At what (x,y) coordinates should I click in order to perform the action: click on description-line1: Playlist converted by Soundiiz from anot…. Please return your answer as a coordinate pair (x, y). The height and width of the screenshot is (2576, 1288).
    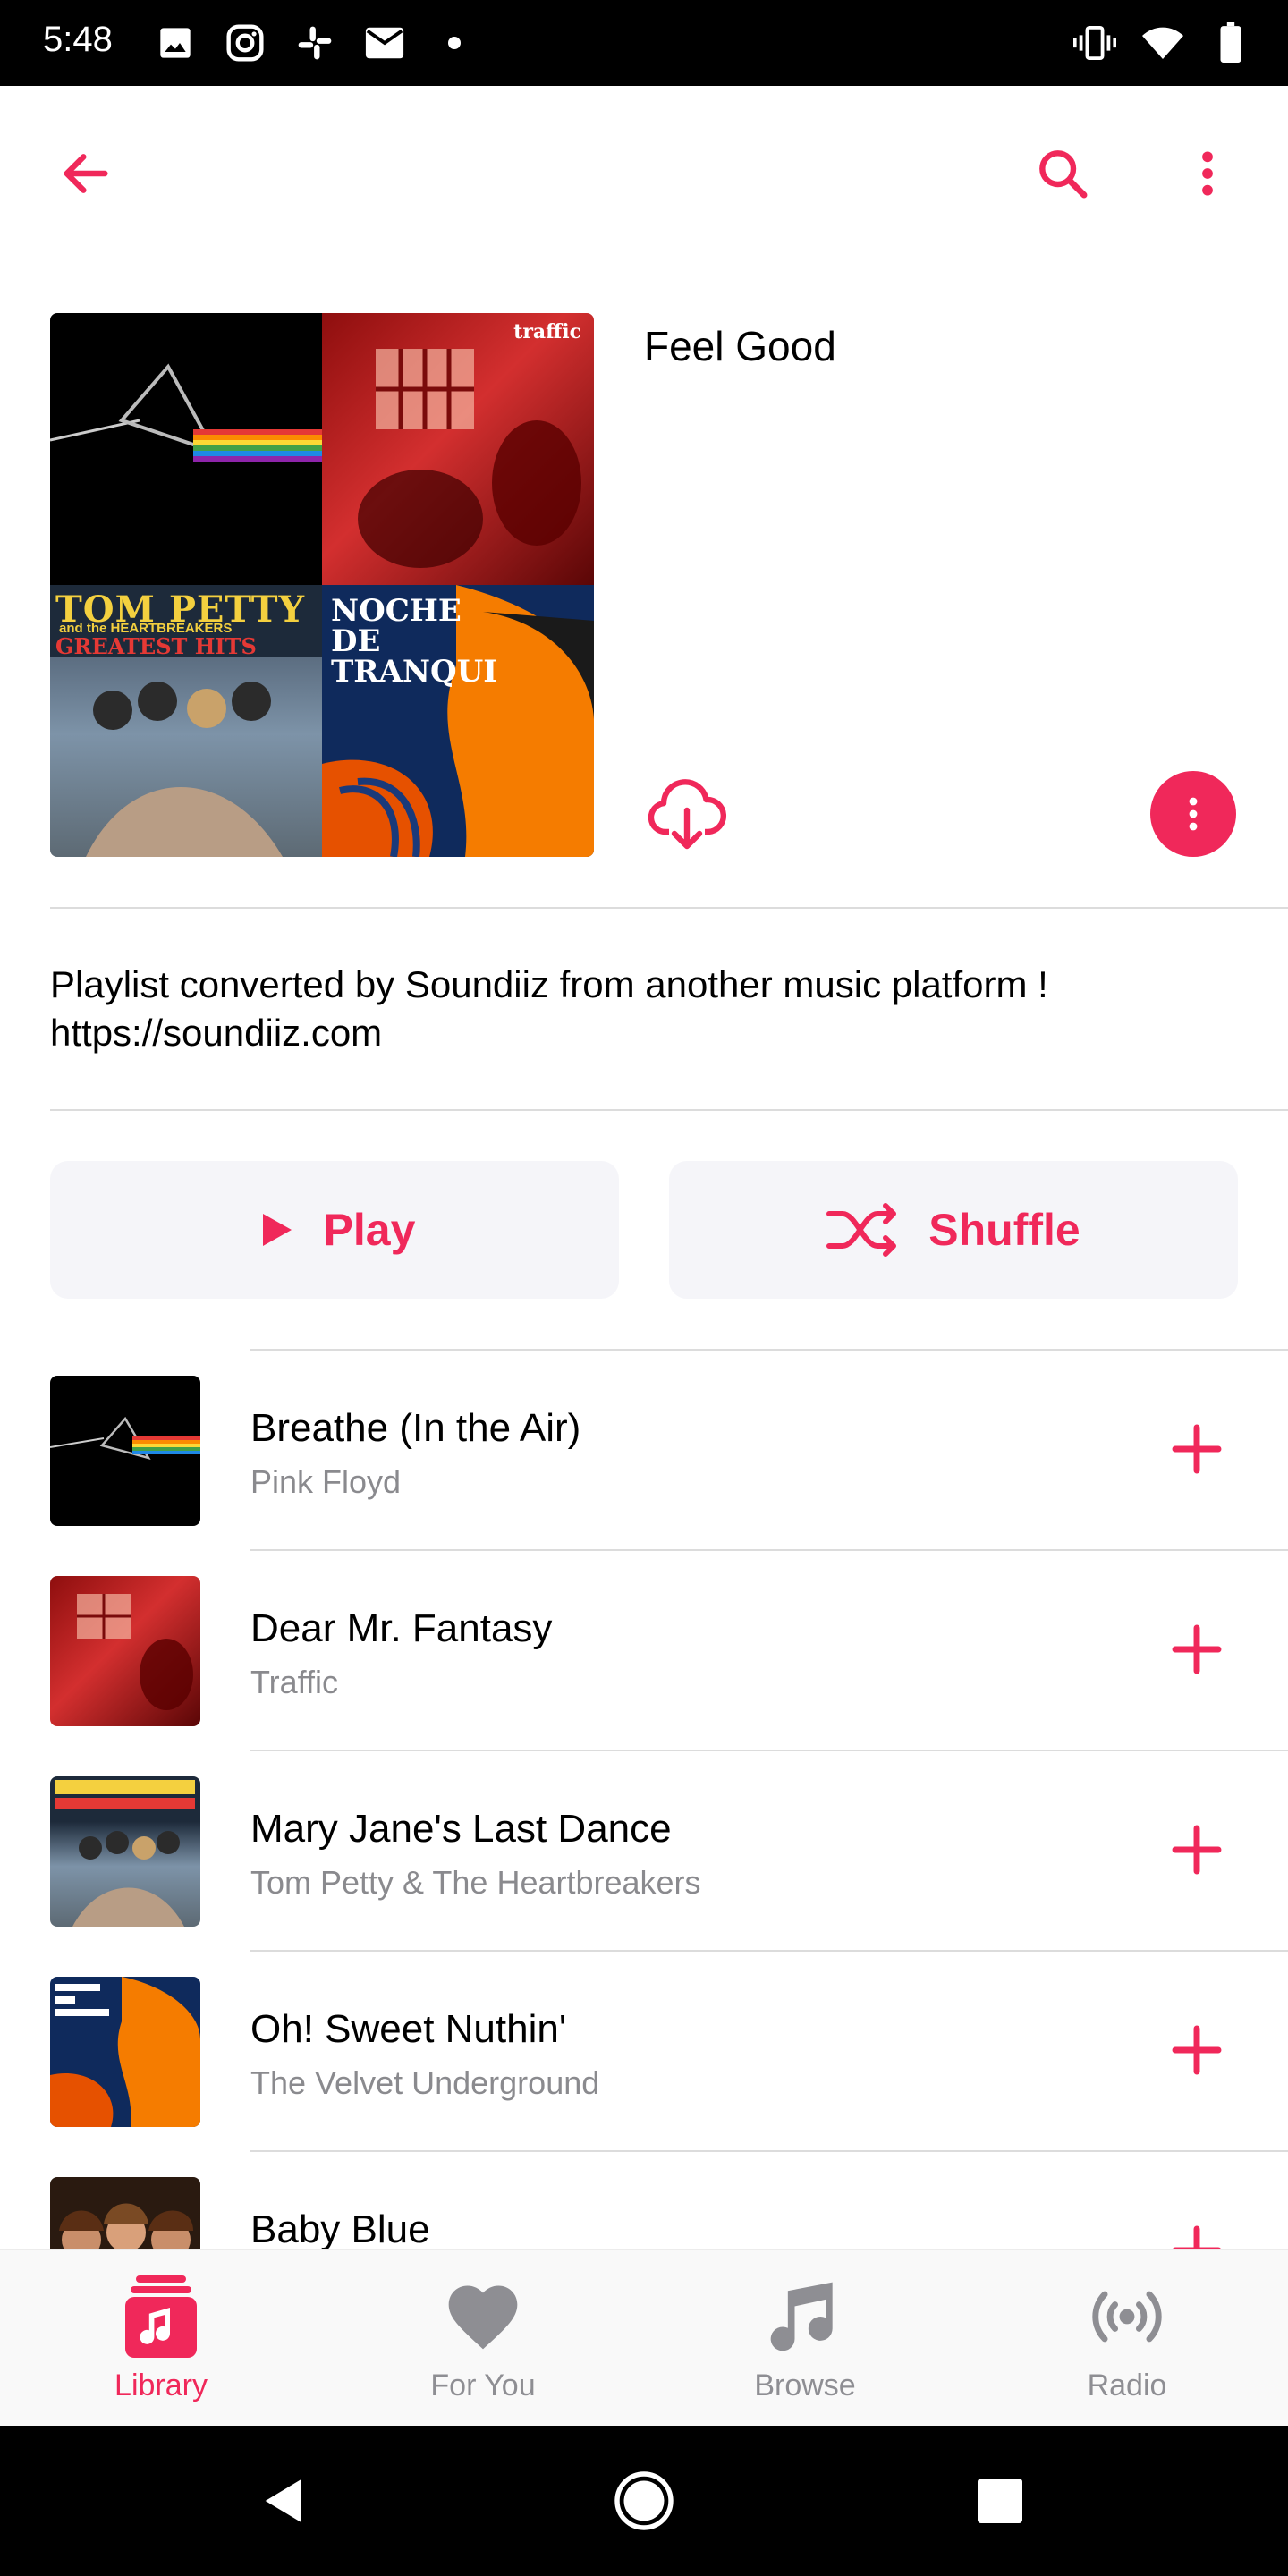
    Looking at the image, I should click on (549, 984).